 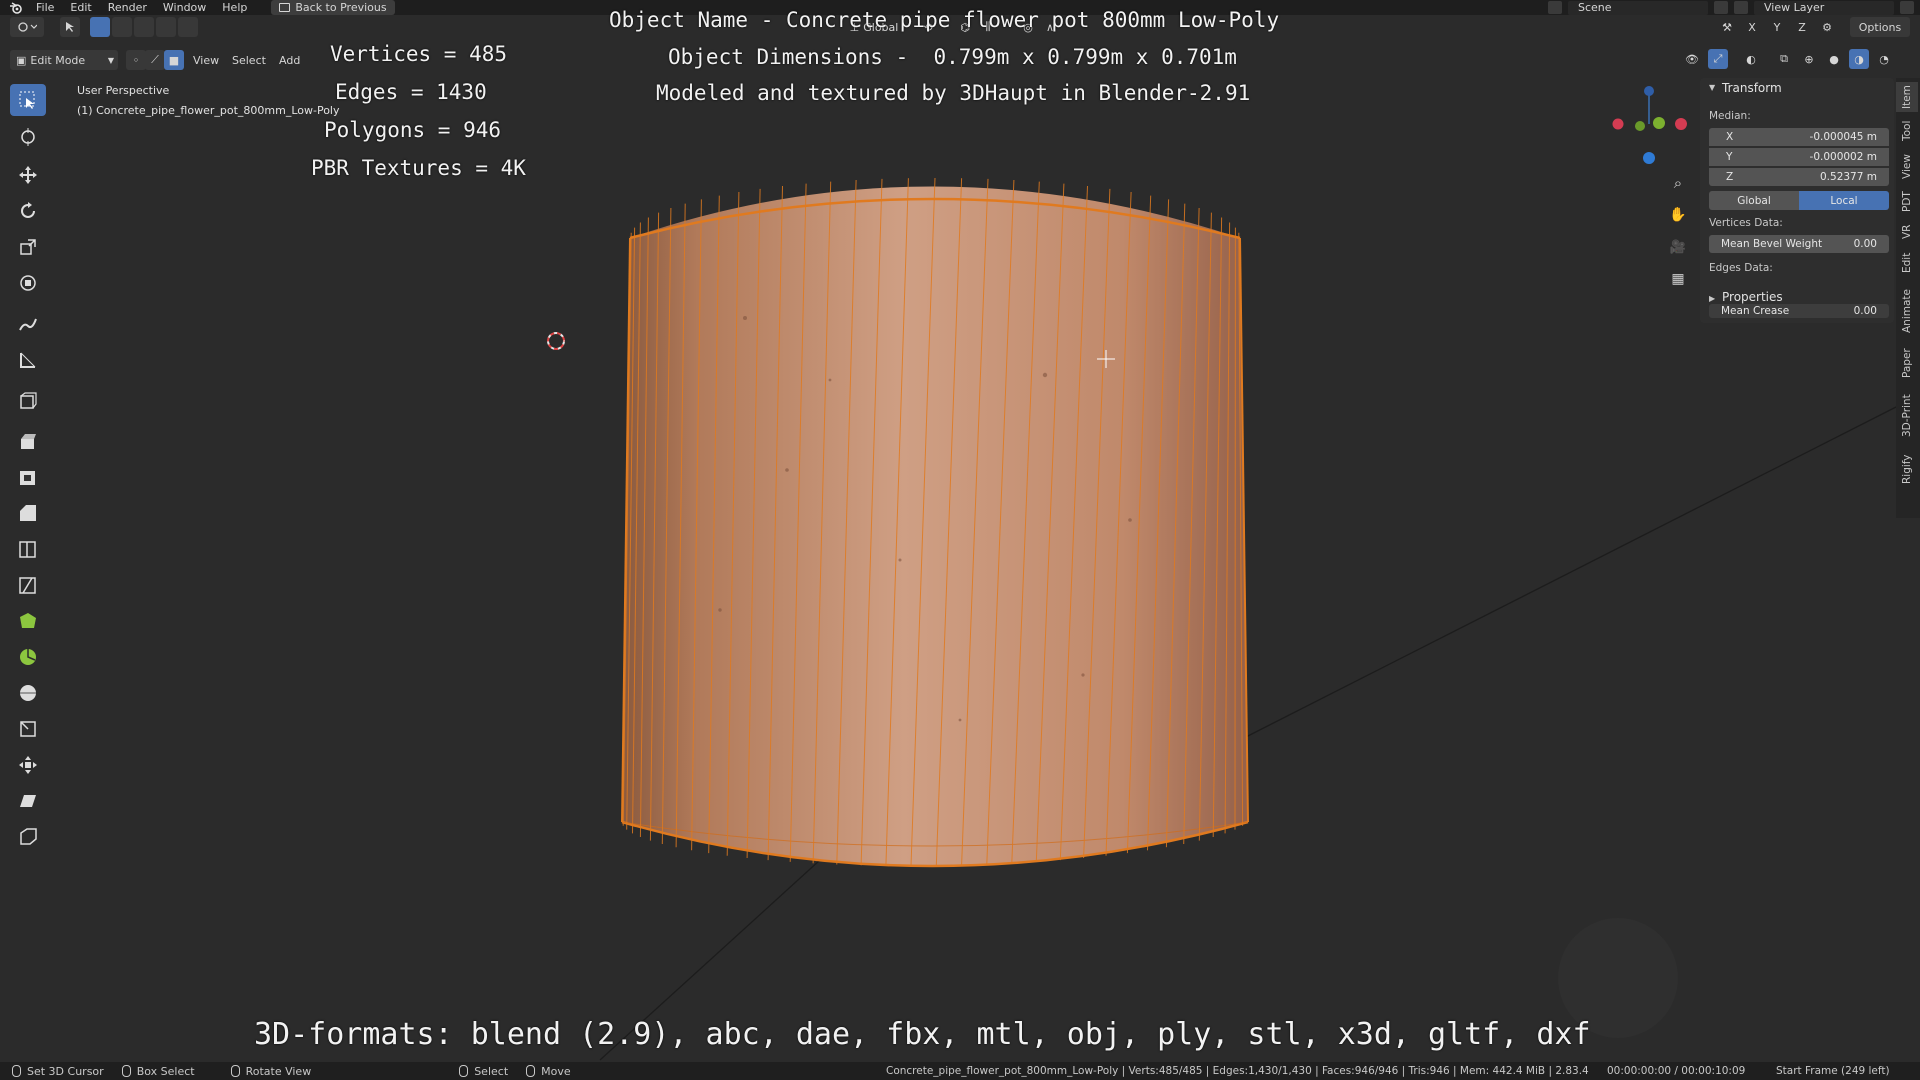 What do you see at coordinates (1907, 202) in the screenshot?
I see `tab-pdt: PDT` at bounding box center [1907, 202].